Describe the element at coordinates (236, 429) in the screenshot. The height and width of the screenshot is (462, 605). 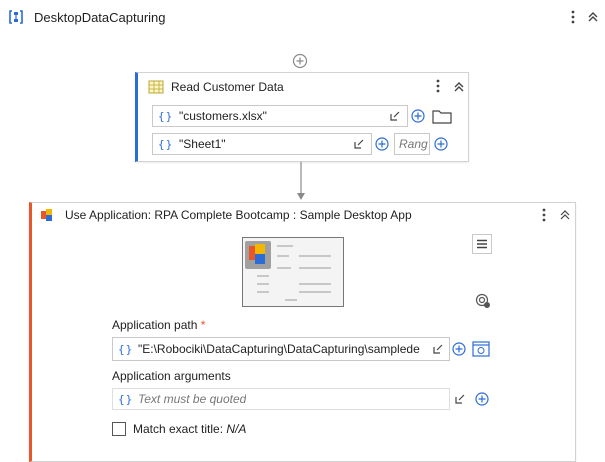
I see `match-exact-title-value: N/A` at that location.